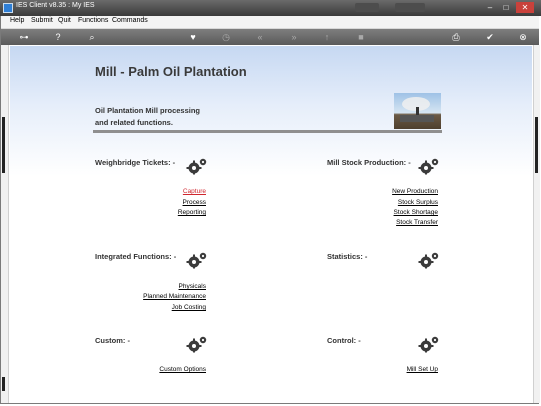  I want to click on heart-icon: ♥, so click(193, 37).